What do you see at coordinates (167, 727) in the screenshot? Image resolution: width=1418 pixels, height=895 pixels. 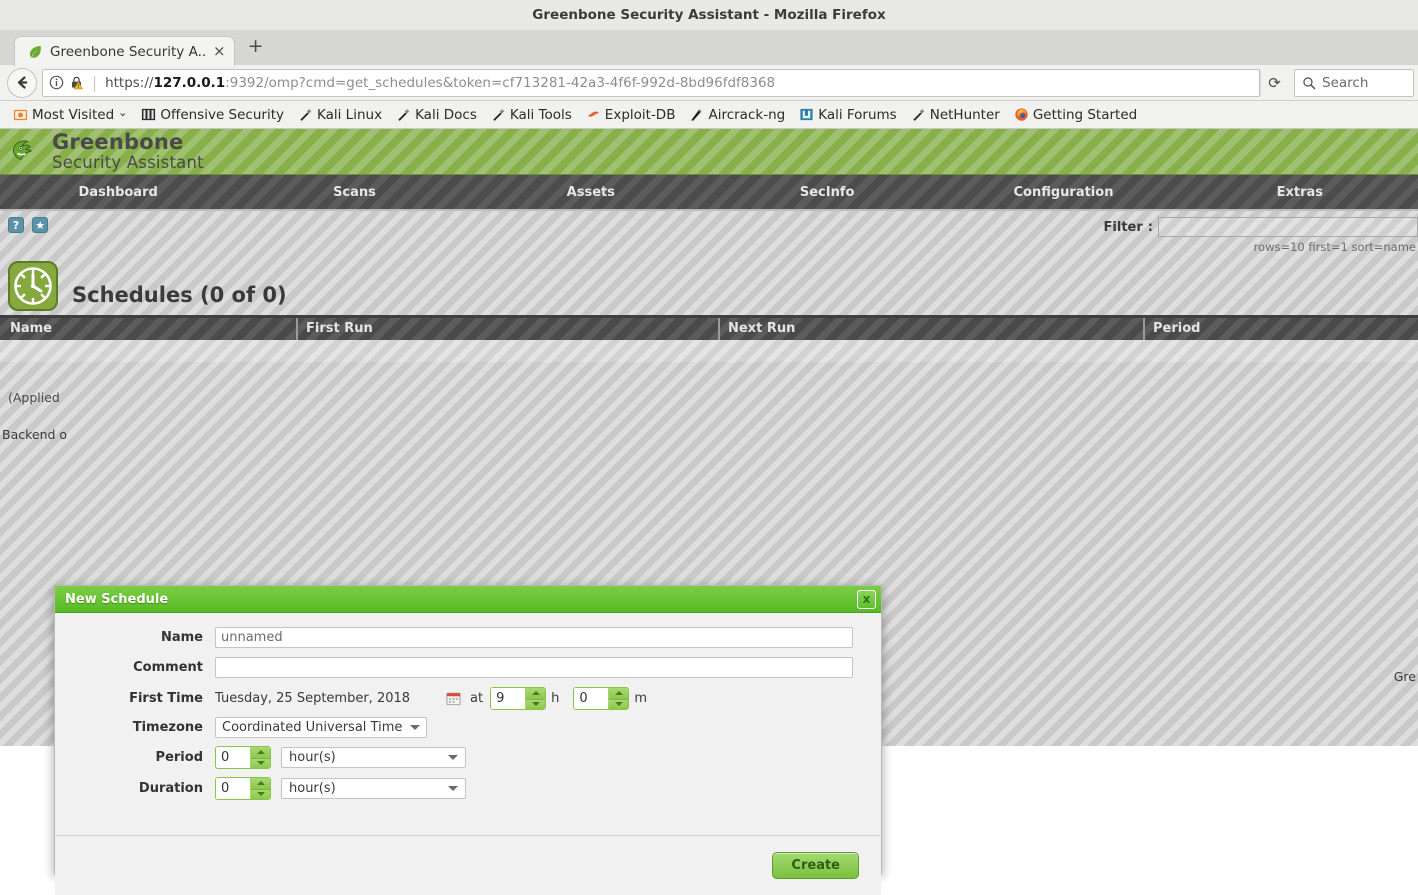 I see `timezone-label: Timezone` at bounding box center [167, 727].